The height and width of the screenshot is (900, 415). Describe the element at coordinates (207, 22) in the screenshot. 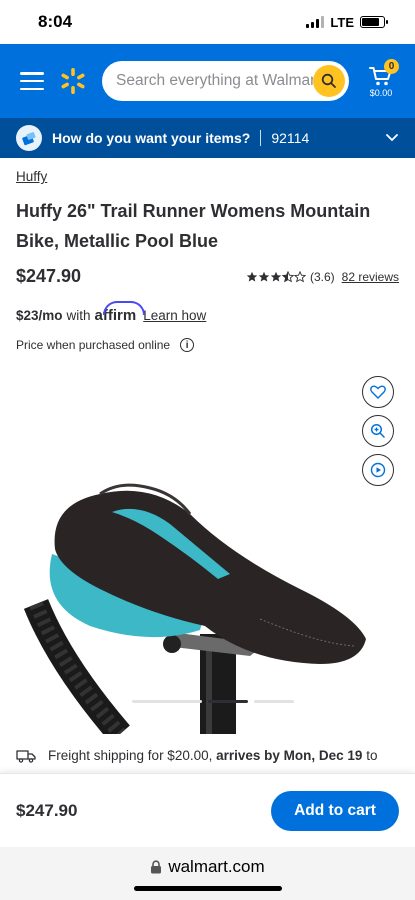

I see `status-bar: 8:04 LTE` at that location.